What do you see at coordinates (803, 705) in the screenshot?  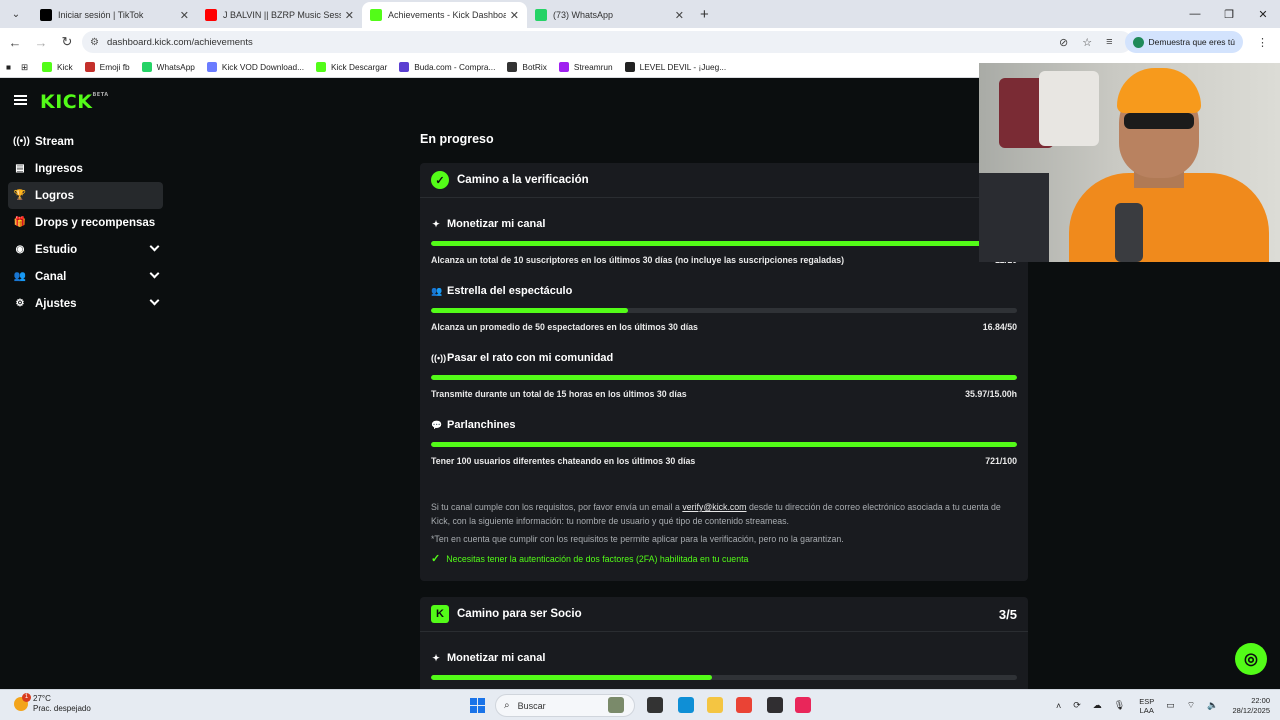 I see `tiktok-app-icon` at bounding box center [803, 705].